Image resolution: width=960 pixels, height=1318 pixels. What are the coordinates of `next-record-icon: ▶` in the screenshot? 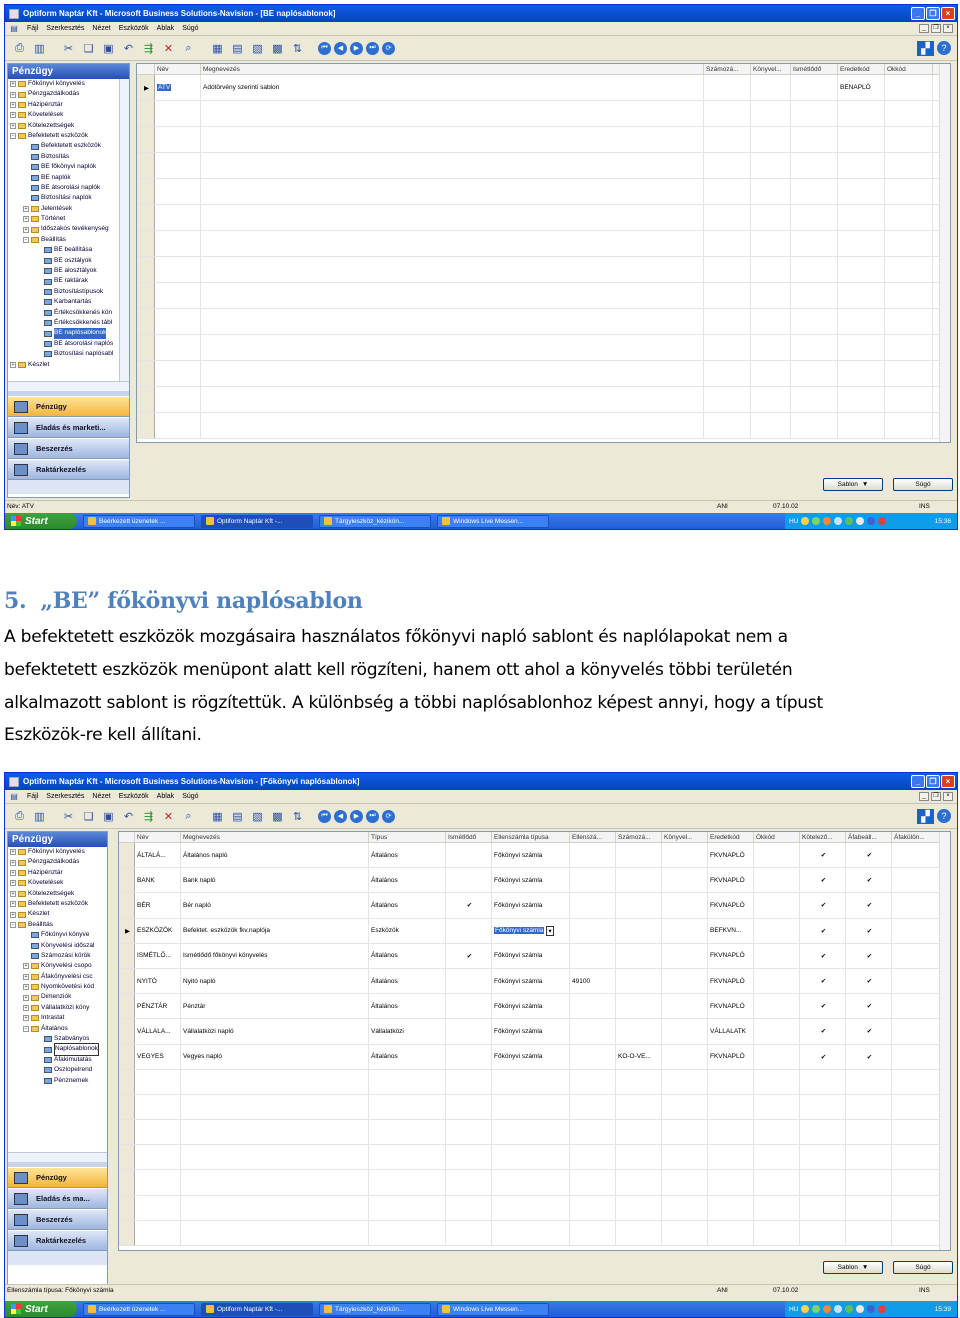 It's located at (356, 48).